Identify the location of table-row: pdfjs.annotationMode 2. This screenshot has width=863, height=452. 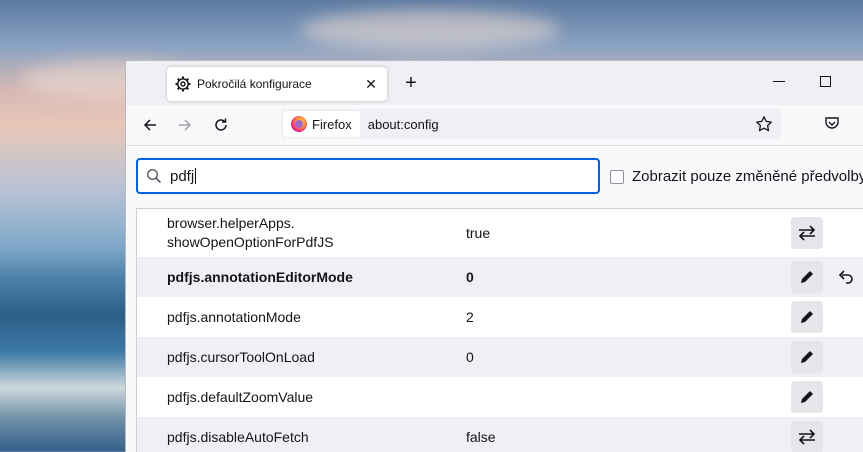
(500, 317).